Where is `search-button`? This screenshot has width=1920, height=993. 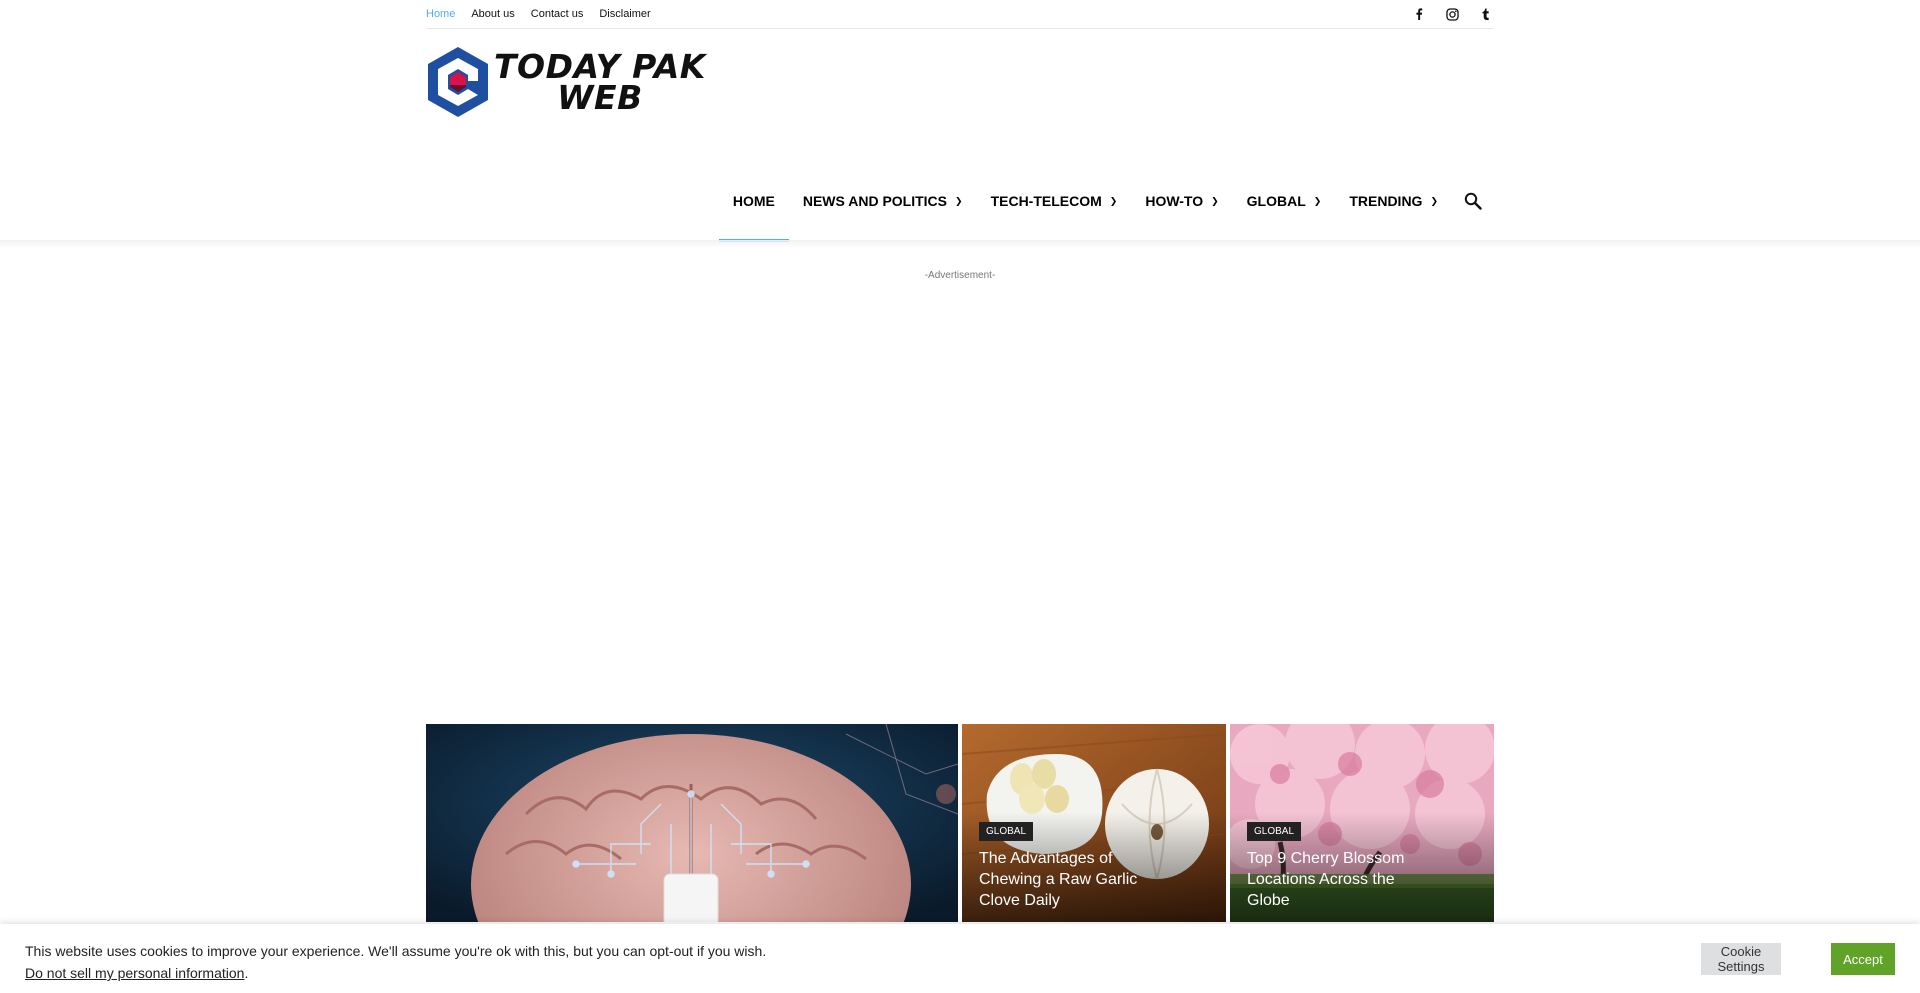
search-button is located at coordinates (1473, 201).